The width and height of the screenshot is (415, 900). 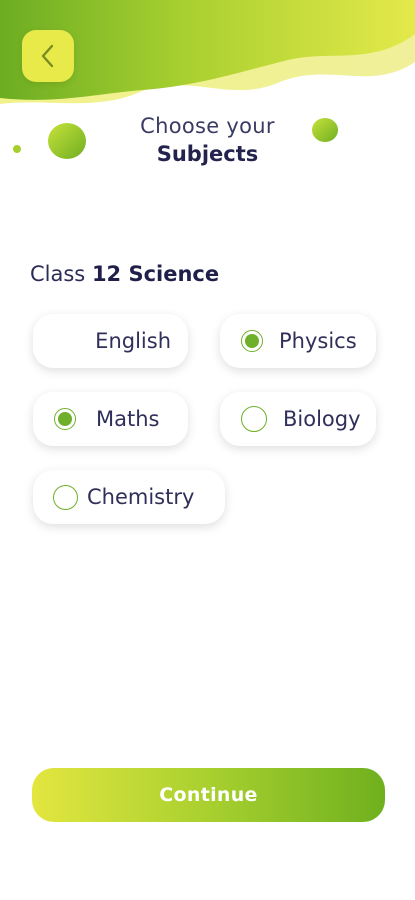 What do you see at coordinates (207, 140) in the screenshot?
I see `page-title: Choose your Subjects` at bounding box center [207, 140].